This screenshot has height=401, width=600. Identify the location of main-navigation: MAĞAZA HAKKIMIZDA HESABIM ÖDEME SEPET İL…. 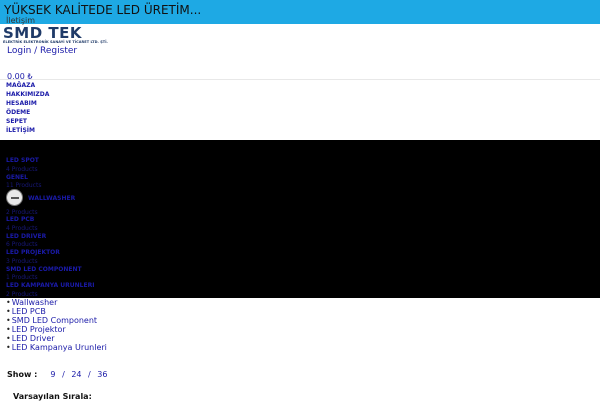
(27, 108).